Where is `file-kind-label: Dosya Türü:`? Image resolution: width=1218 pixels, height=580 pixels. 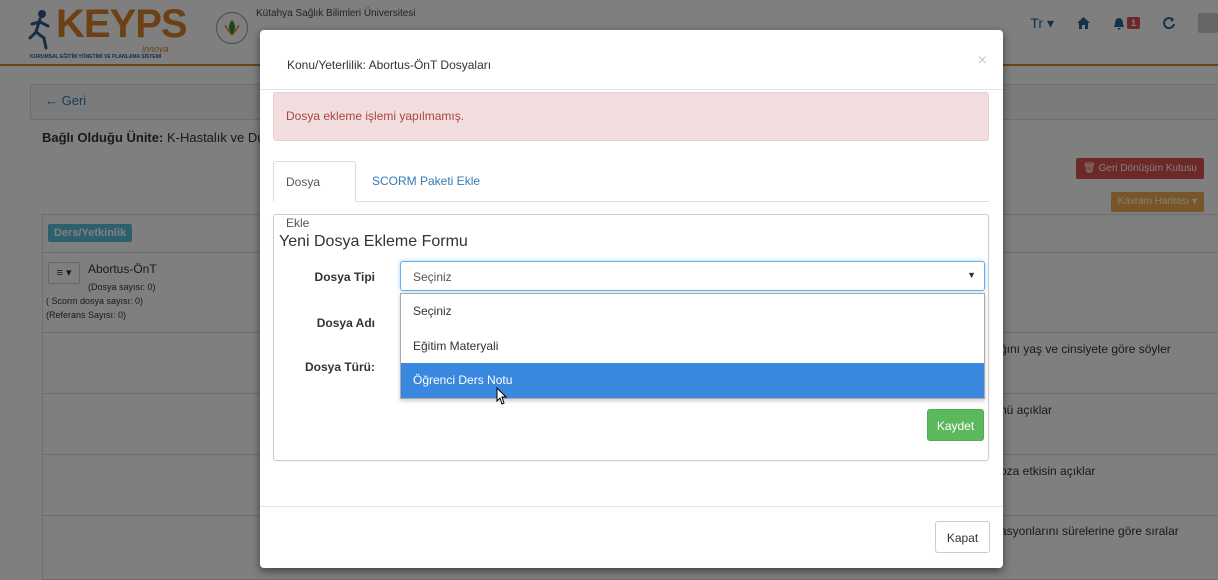 file-kind-label: Dosya Türü: is located at coordinates (339, 367).